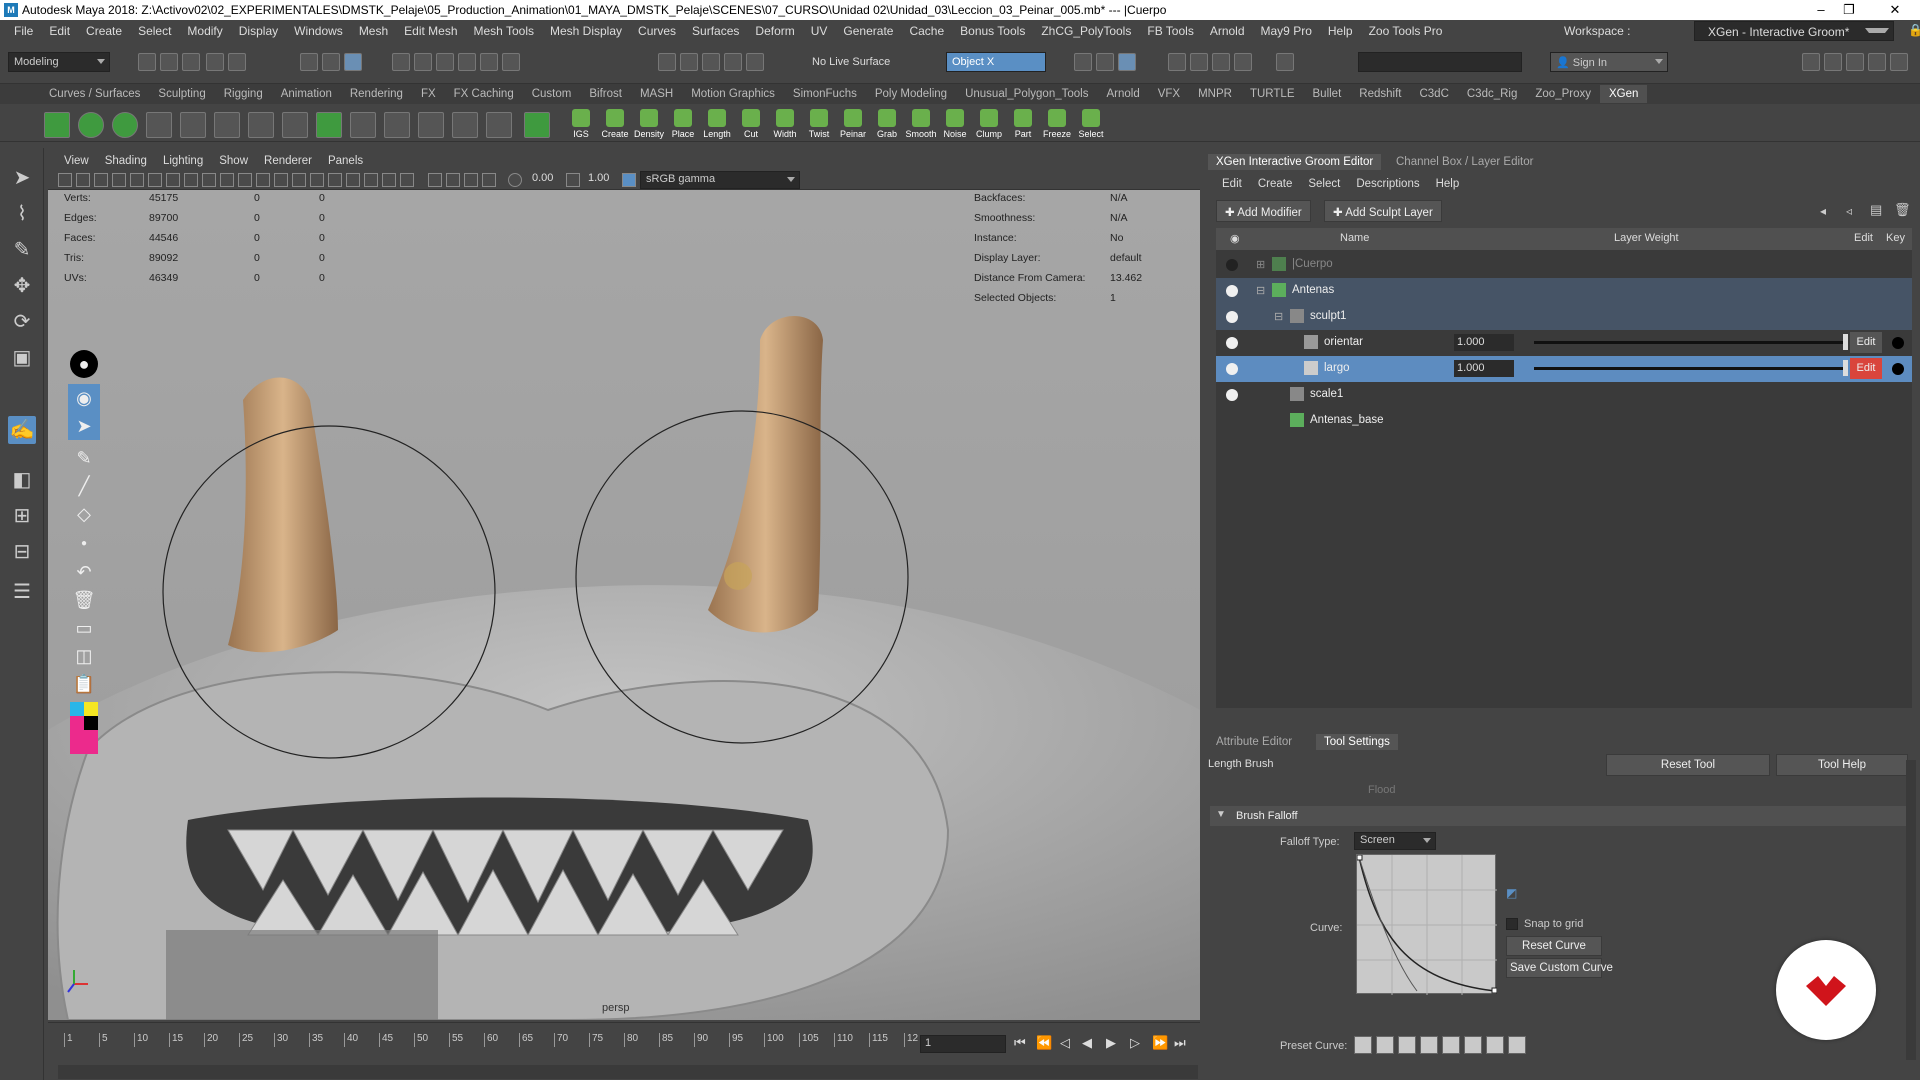 This screenshot has width=1920, height=1080. I want to click on falloff-type-dropdown: Screen, so click(1395, 841).